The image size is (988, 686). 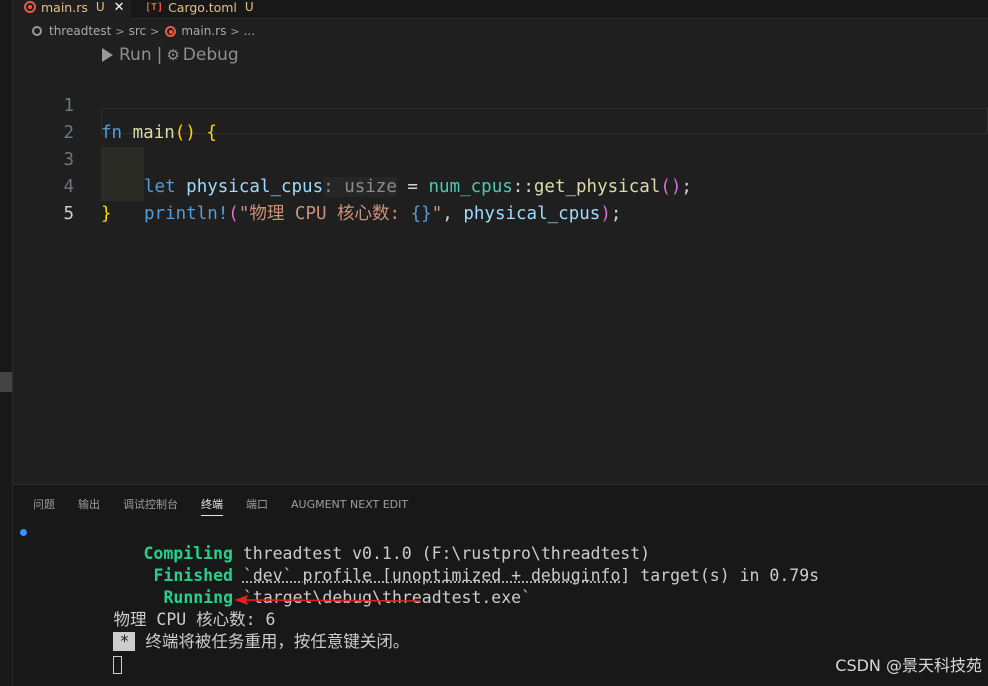 I want to click on breadcrumb-item: threadtest, so click(x=80, y=31).